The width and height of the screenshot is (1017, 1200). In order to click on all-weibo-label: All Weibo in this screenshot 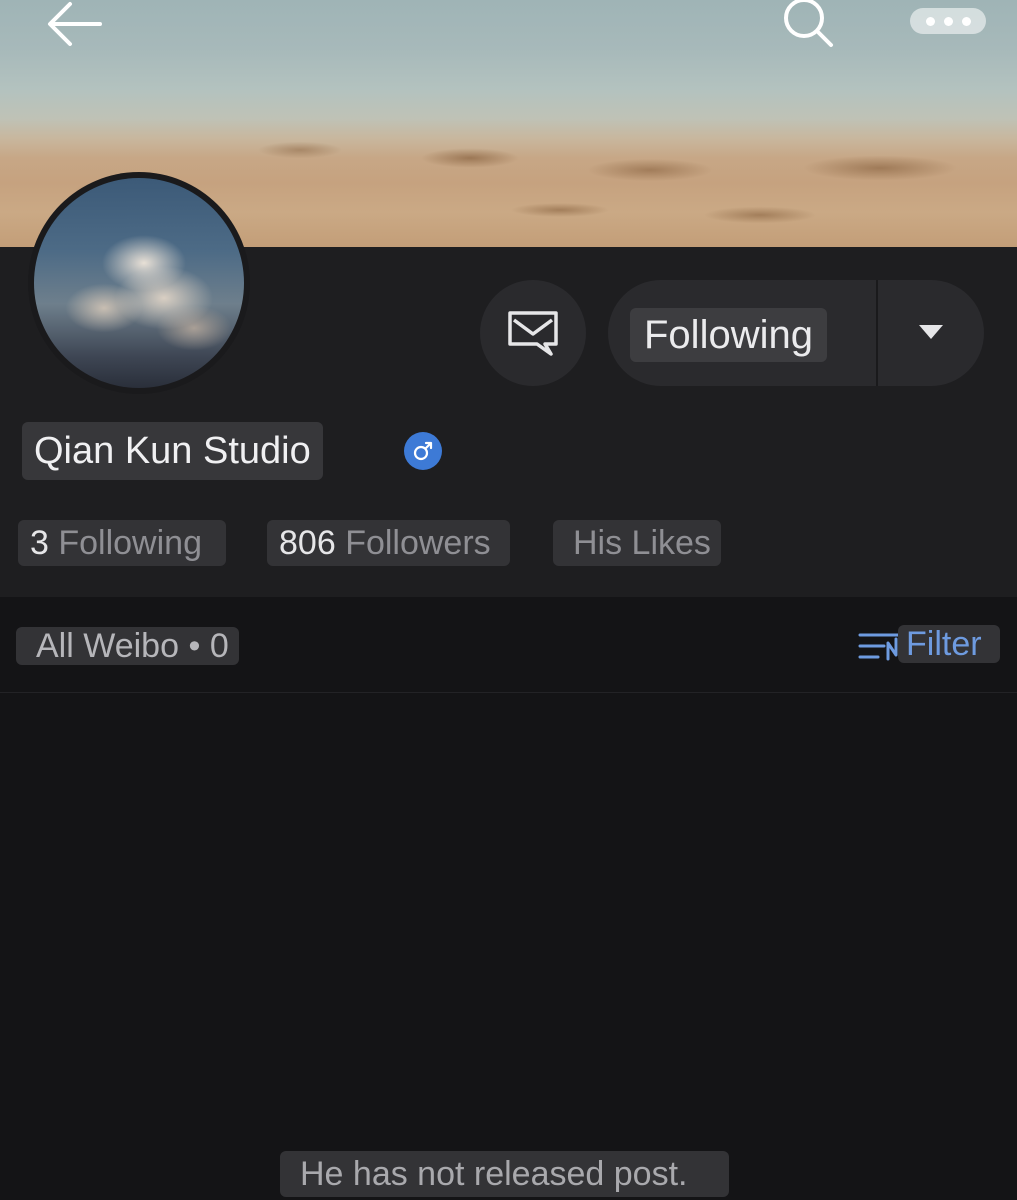, I will do `click(107, 646)`.